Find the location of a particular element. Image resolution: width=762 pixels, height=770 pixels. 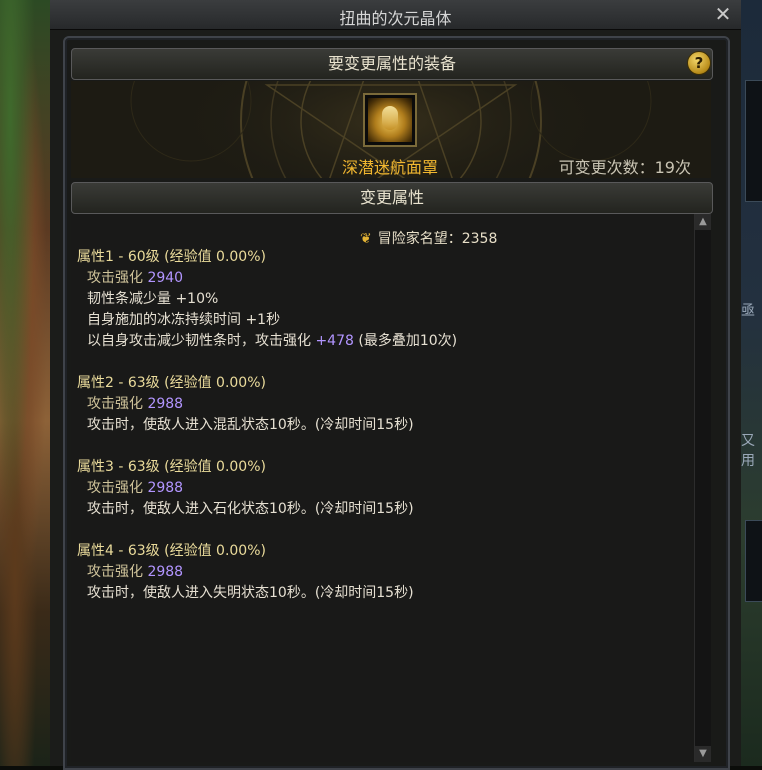

effect-text: 以自身攻击减少韧性条时，攻击强化 is located at coordinates (201, 341).